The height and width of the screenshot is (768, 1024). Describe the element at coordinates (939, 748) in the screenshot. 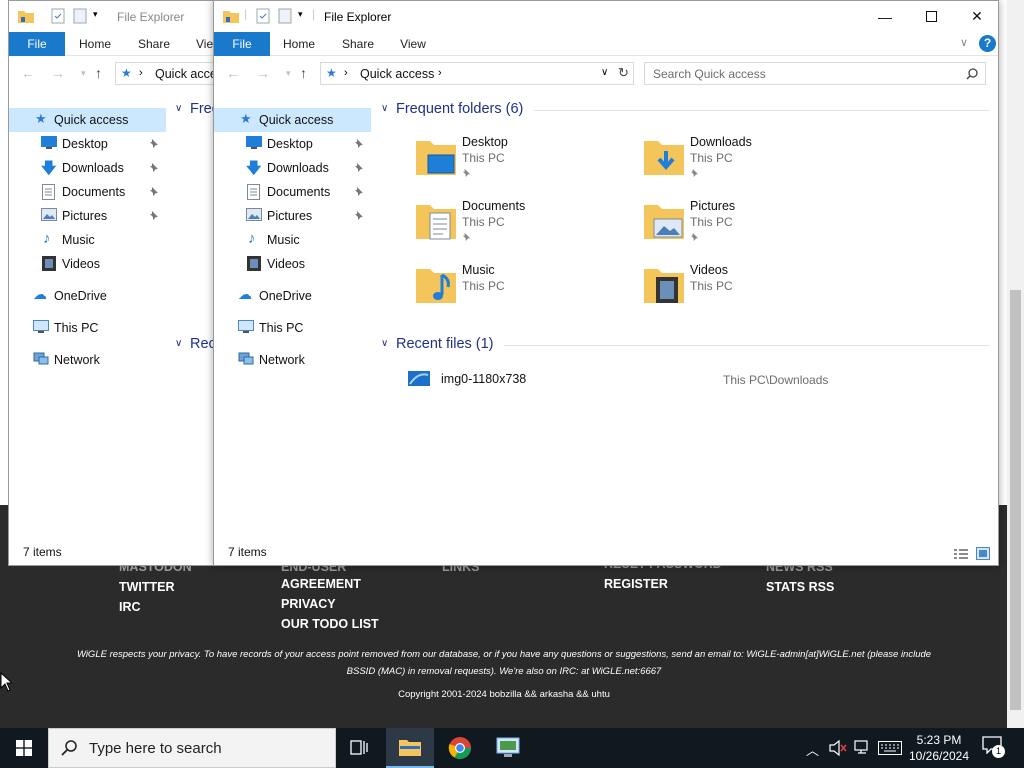

I see `system-clock: 5:23 PM 10/26/2024` at that location.